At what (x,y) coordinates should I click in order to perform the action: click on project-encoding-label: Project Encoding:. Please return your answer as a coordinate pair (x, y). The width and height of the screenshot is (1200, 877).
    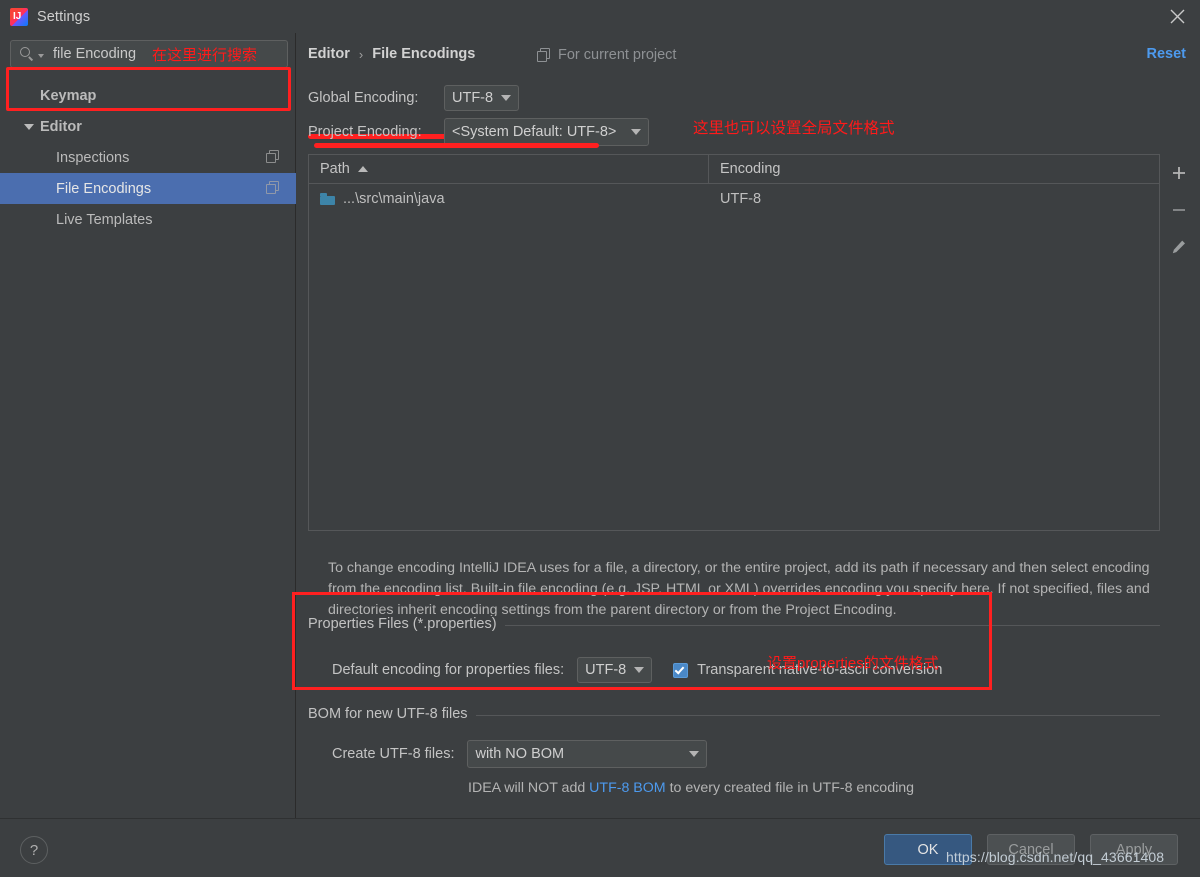
    Looking at the image, I should click on (365, 132).